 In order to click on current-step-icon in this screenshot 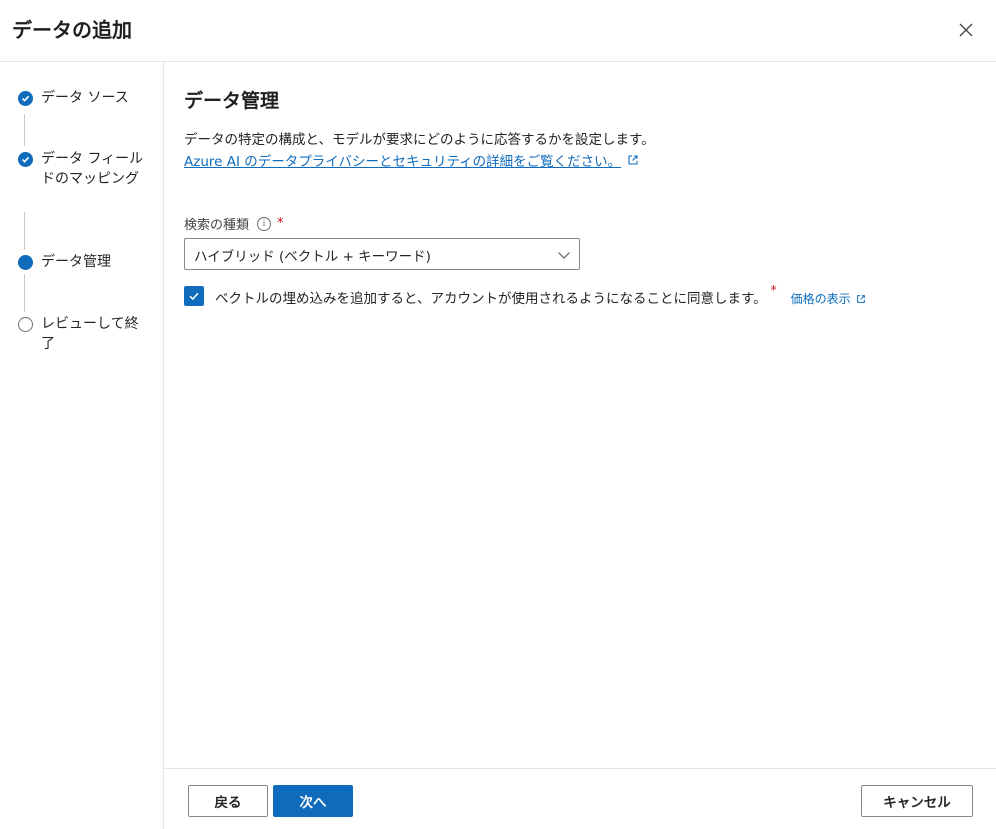, I will do `click(25, 262)`.